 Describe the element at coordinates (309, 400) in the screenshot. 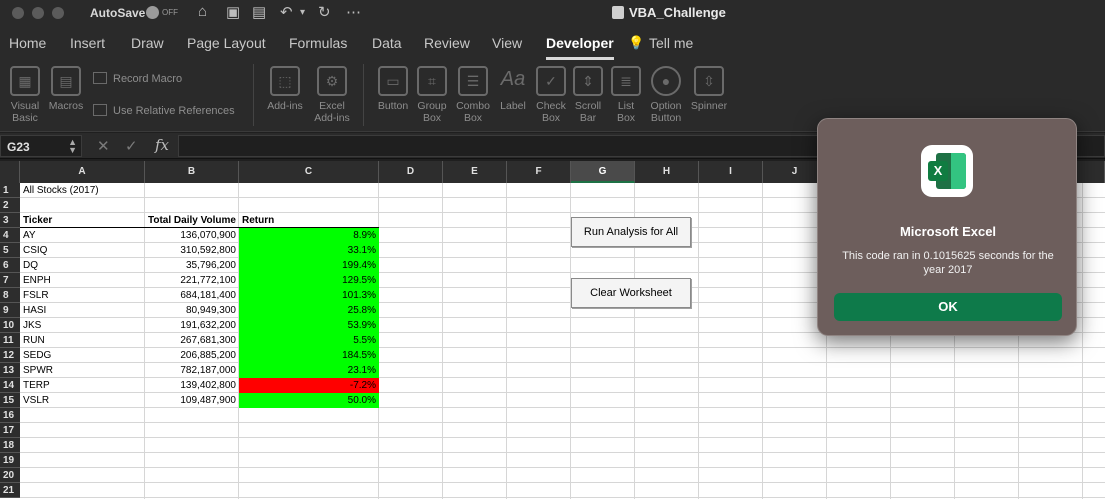

I see `return-cell: 50.0%` at that location.